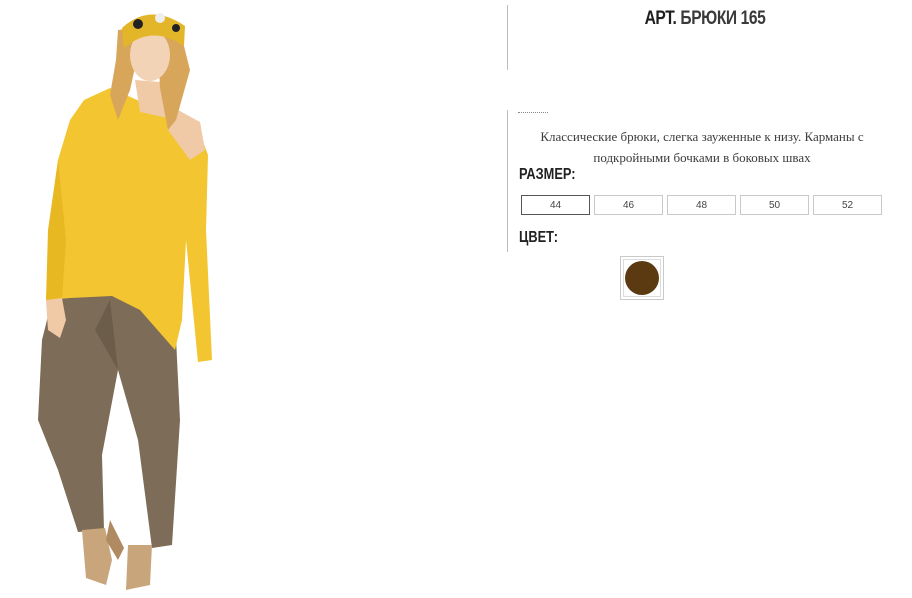 The width and height of the screenshot is (912, 598). Describe the element at coordinates (660, 18) in the screenshot. I see `title-prefix: АРТ.` at that location.